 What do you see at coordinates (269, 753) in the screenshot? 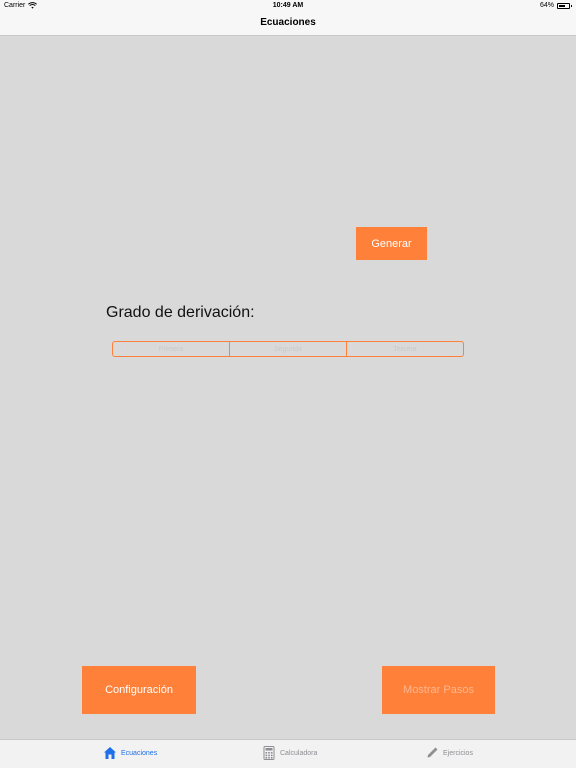
I see `calculator-icon` at bounding box center [269, 753].